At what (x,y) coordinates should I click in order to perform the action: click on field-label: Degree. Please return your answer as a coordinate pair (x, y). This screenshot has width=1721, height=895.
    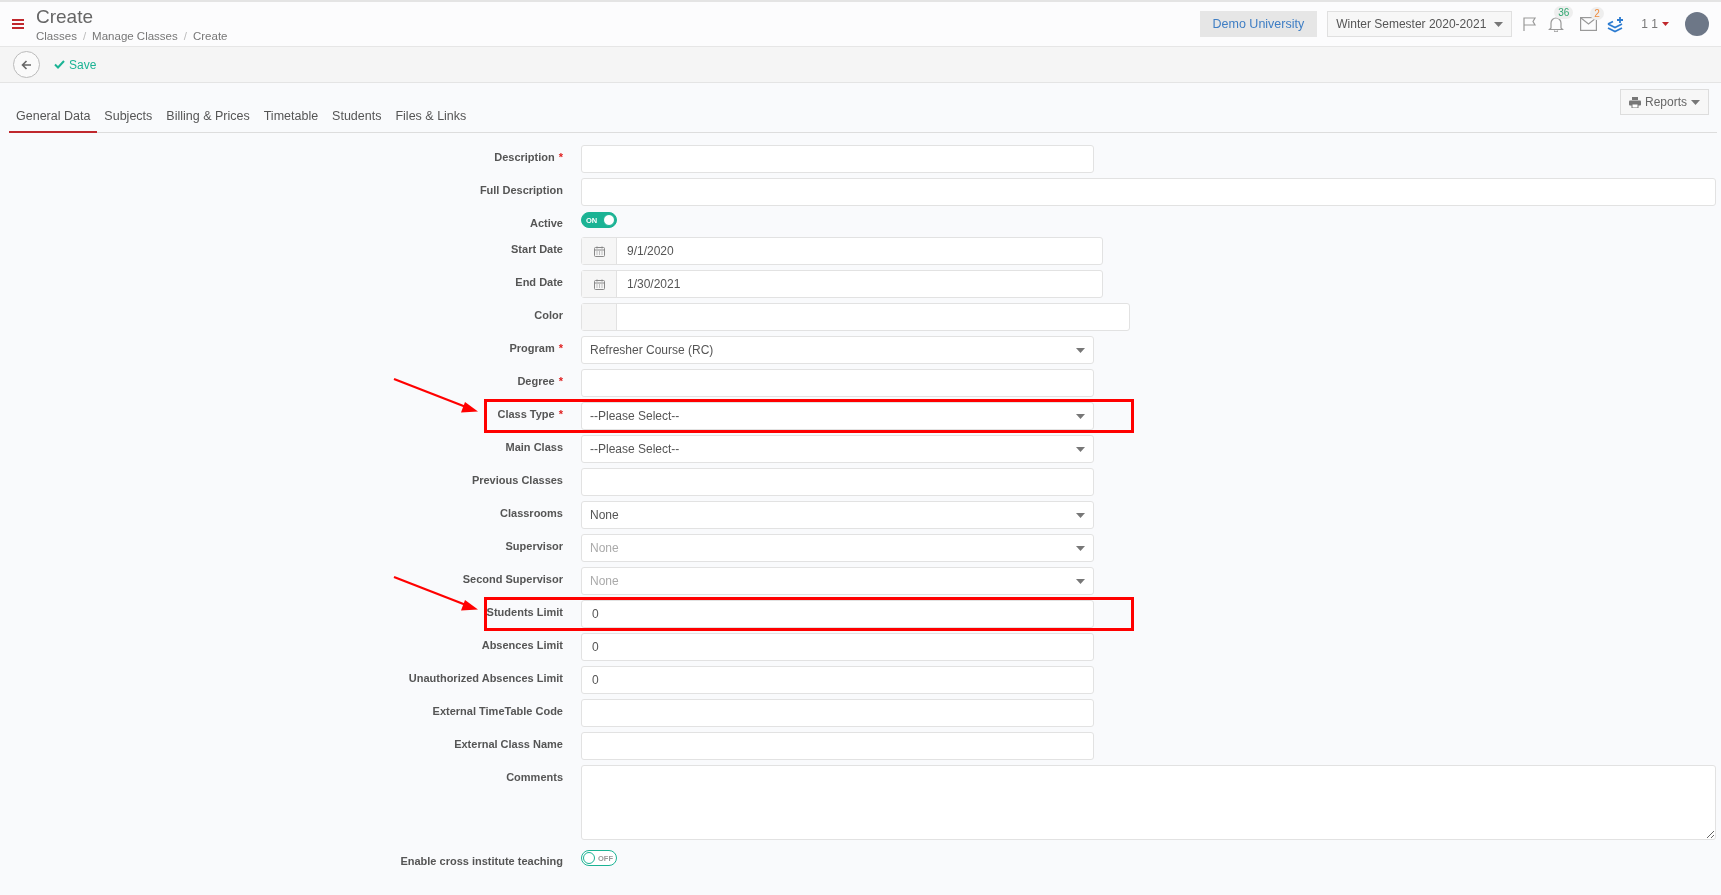
    Looking at the image, I should click on (536, 381).